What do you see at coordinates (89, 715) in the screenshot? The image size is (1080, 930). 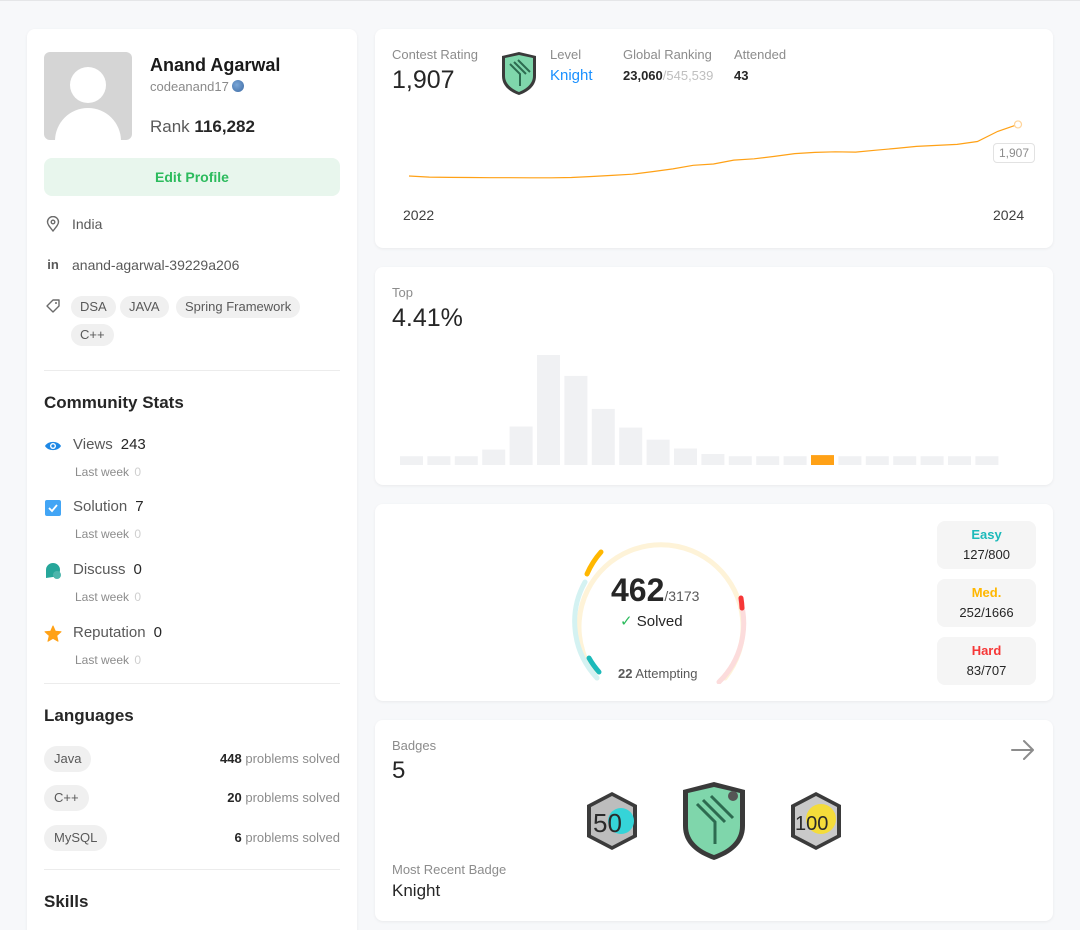 I see `languages-title: Languages` at bounding box center [89, 715].